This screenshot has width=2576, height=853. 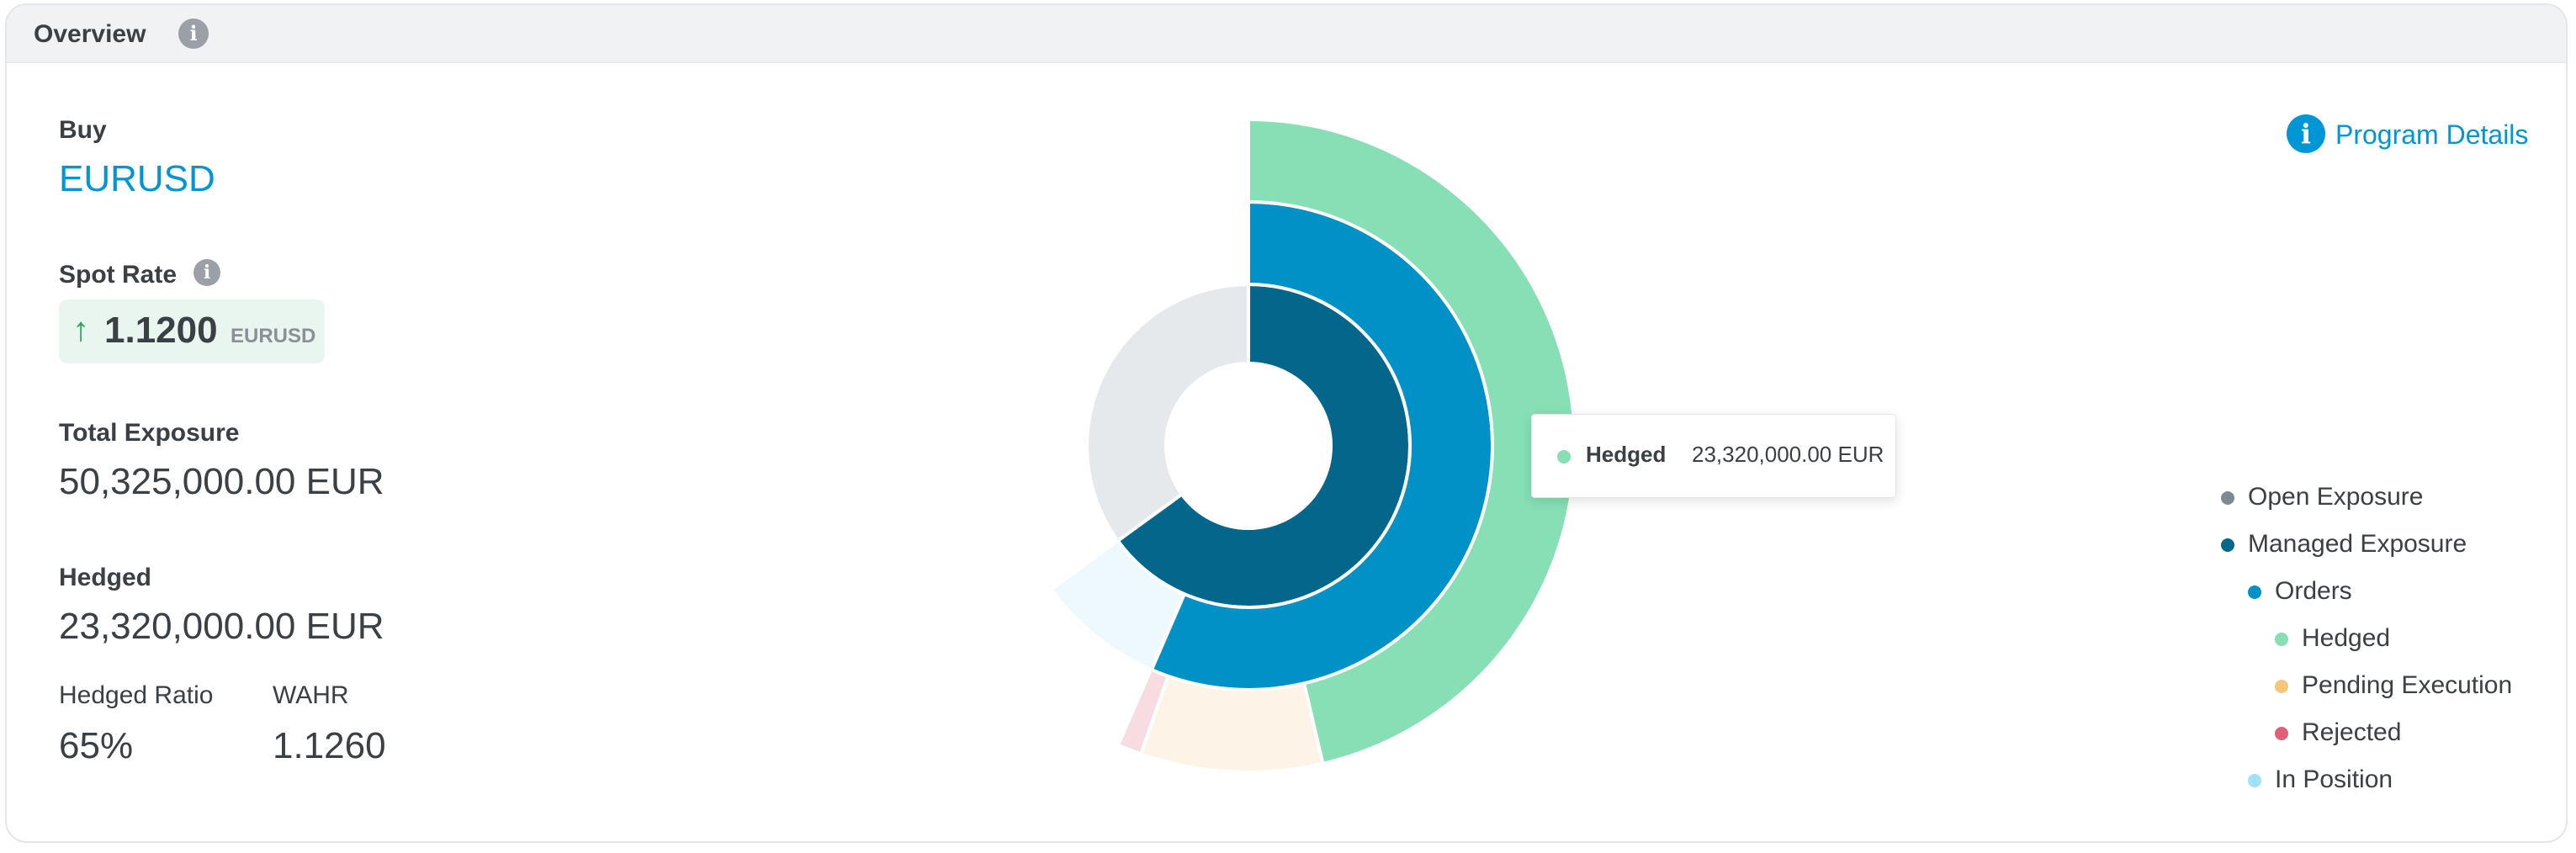 I want to click on legend-label: In Position, so click(x=2334, y=779).